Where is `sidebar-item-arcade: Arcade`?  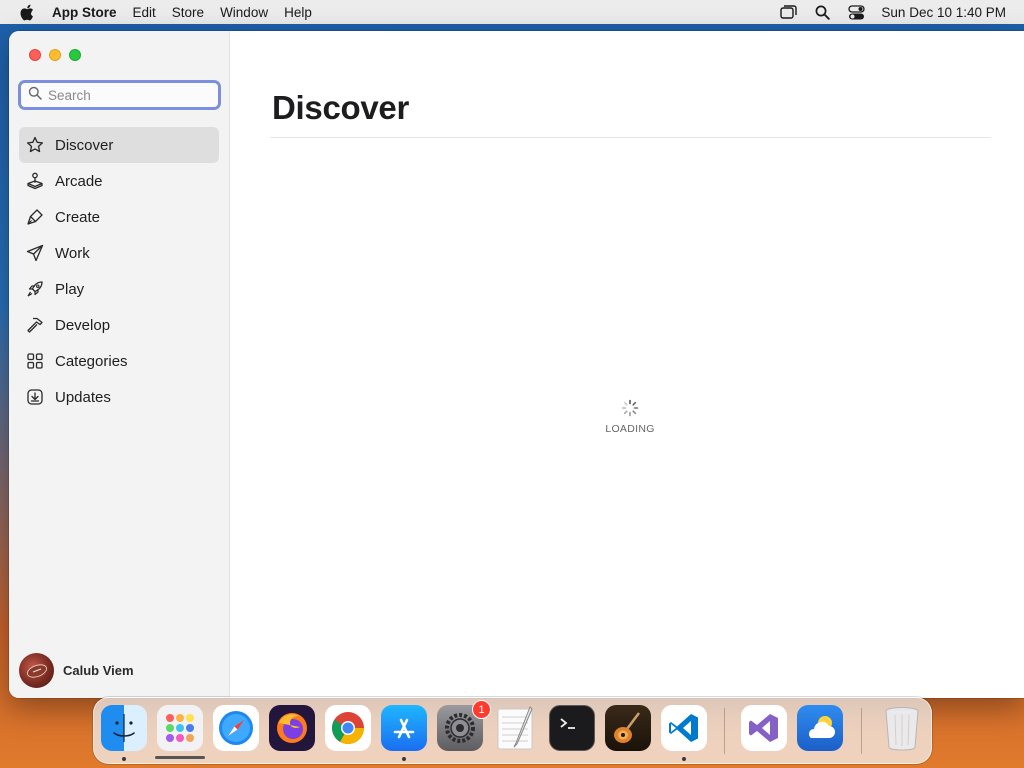 sidebar-item-arcade: Arcade is located at coordinates (119, 181).